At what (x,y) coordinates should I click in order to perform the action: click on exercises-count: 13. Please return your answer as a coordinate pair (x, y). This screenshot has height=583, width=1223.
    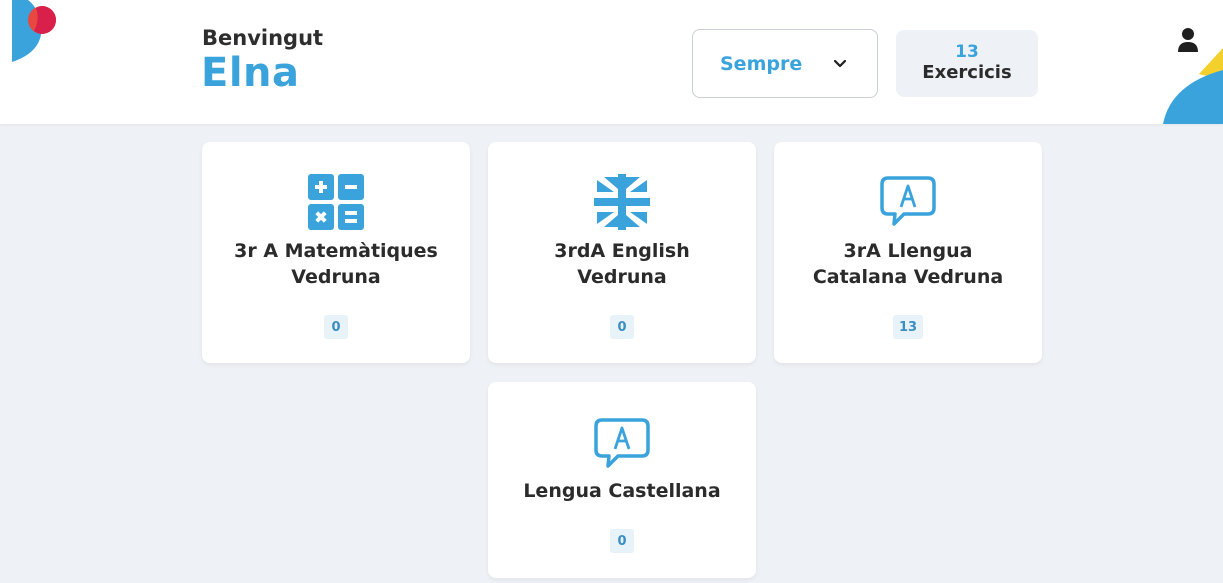
    Looking at the image, I should click on (967, 52).